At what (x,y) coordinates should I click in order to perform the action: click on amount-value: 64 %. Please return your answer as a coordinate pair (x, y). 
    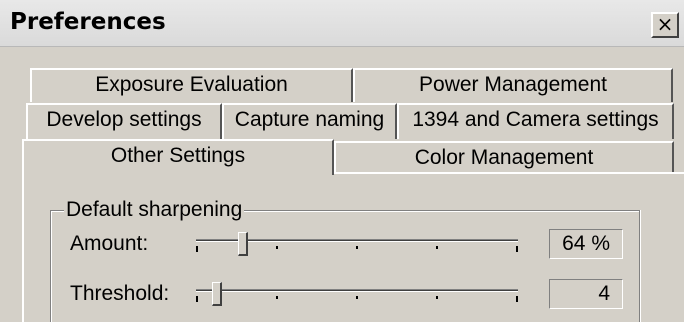
    Looking at the image, I should click on (586, 243).